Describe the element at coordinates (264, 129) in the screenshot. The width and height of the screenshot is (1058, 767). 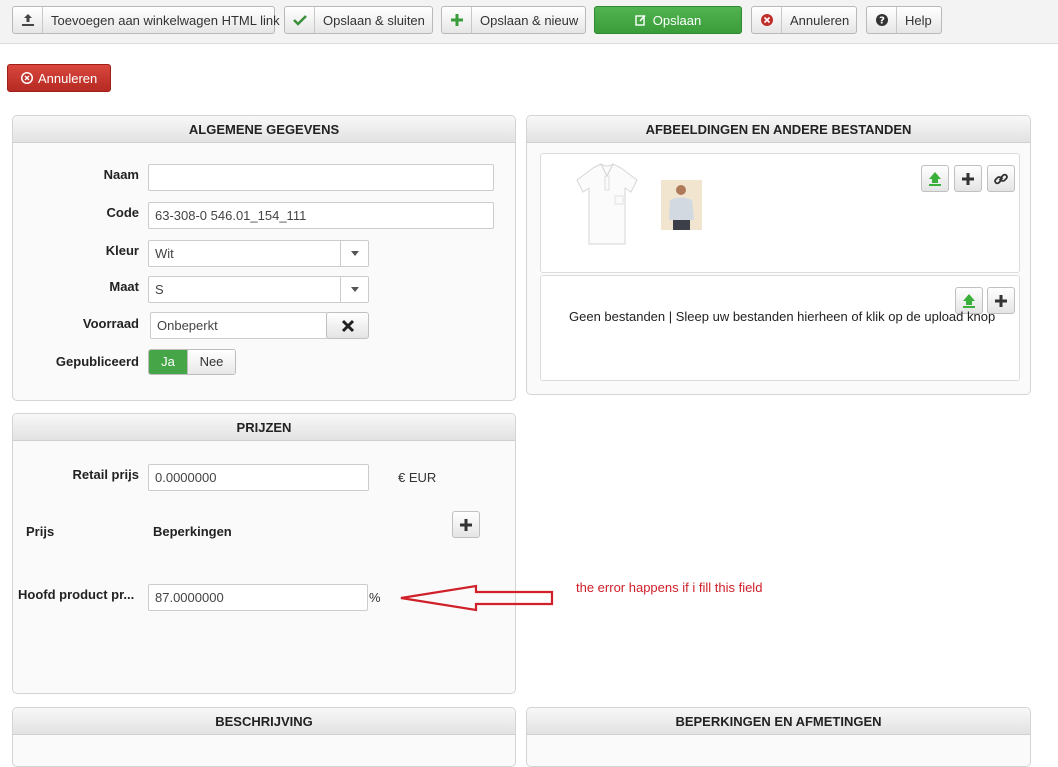
I see `general-panel-title: ALGEMENE GEGEVENS` at that location.